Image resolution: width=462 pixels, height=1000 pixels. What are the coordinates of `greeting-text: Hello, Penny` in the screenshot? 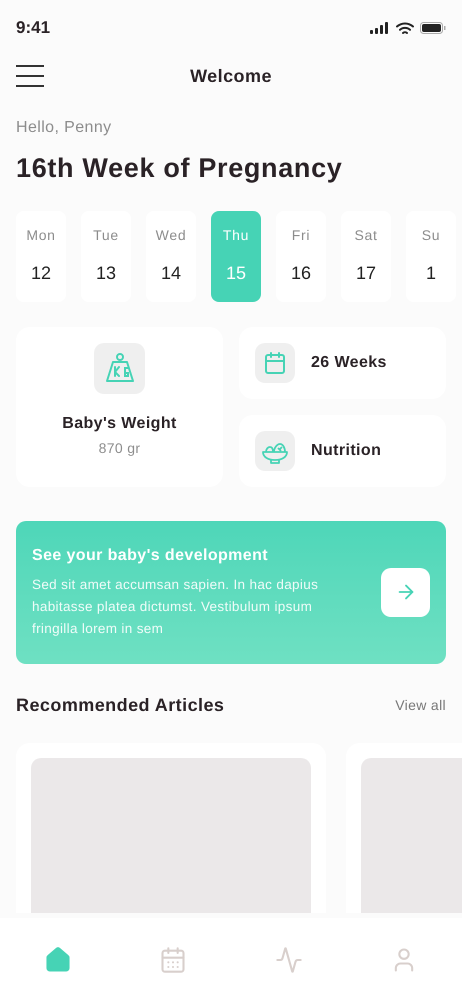 It's located at (64, 128).